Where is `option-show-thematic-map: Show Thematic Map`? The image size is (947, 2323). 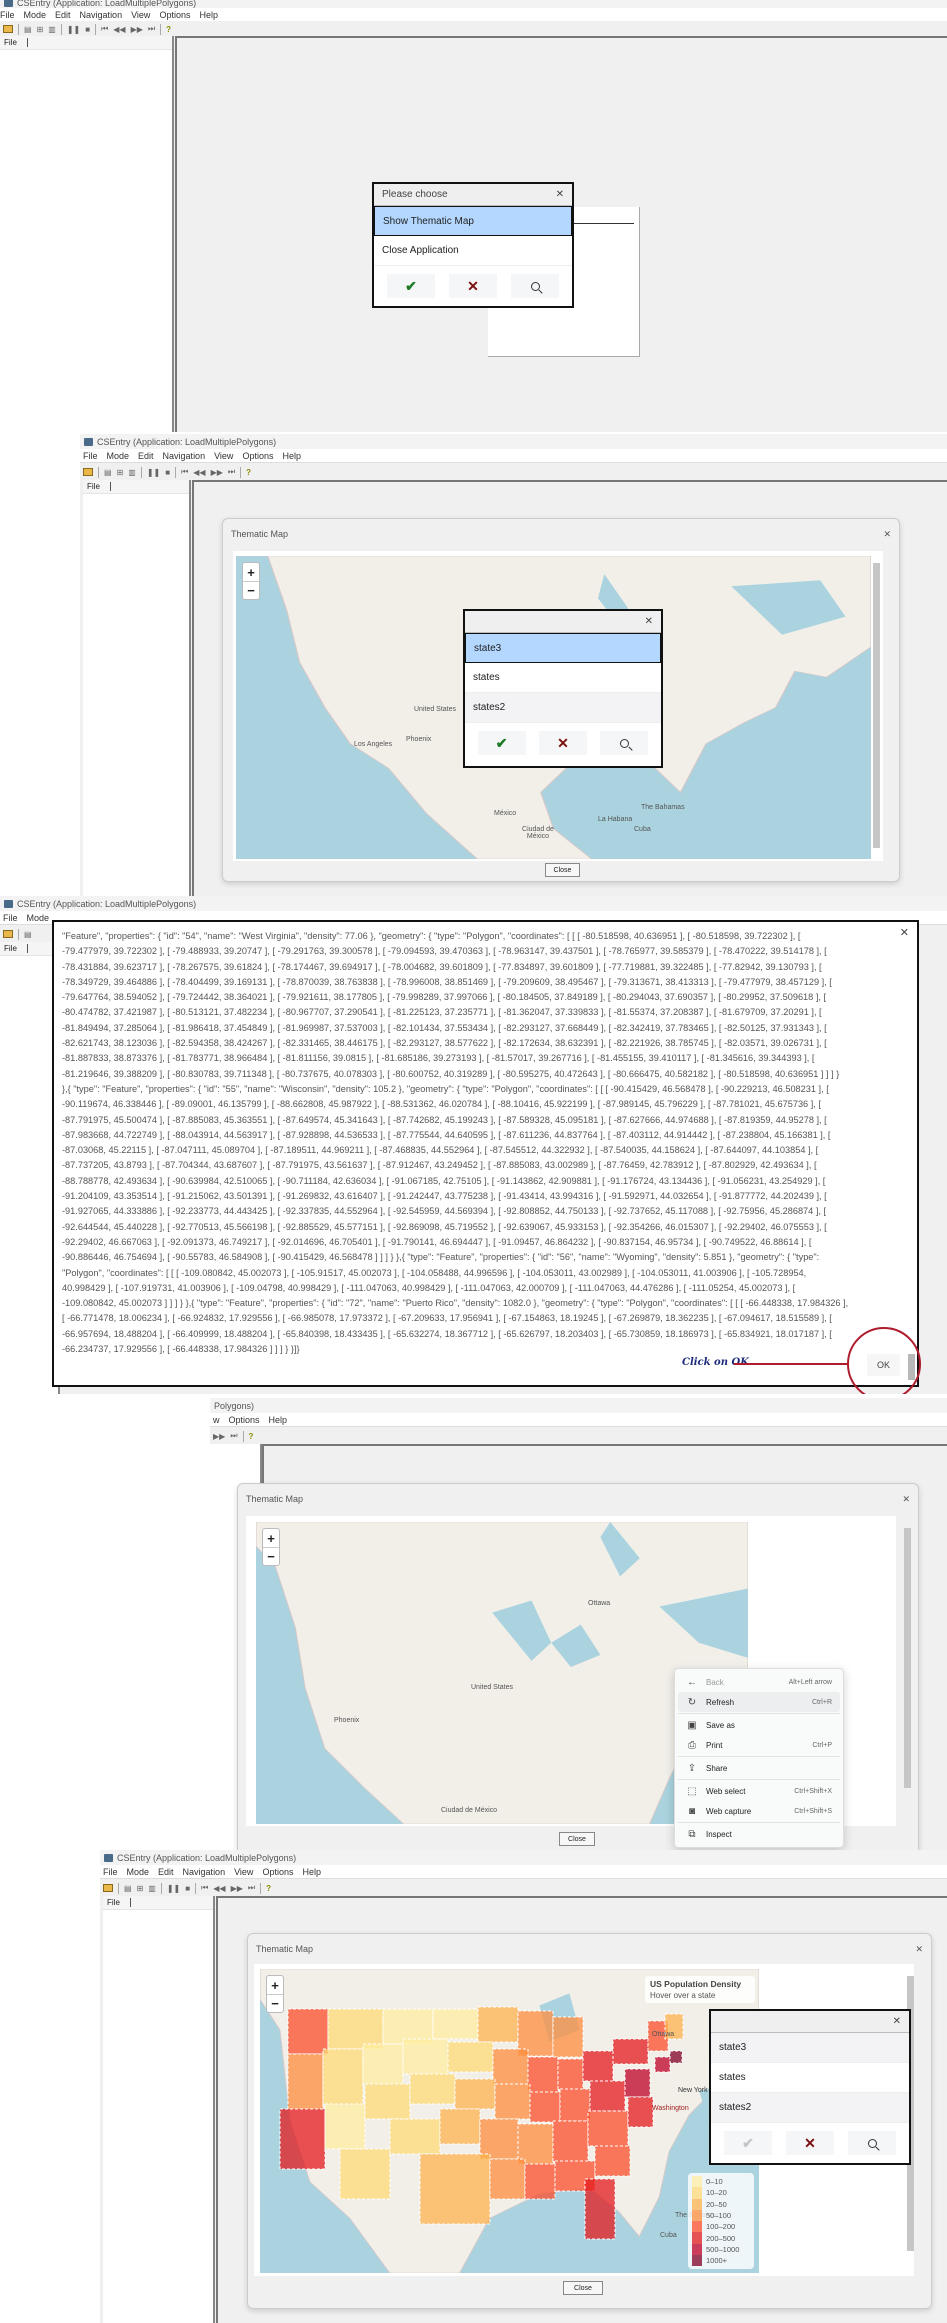 option-show-thematic-map: Show Thematic Map is located at coordinates (473, 221).